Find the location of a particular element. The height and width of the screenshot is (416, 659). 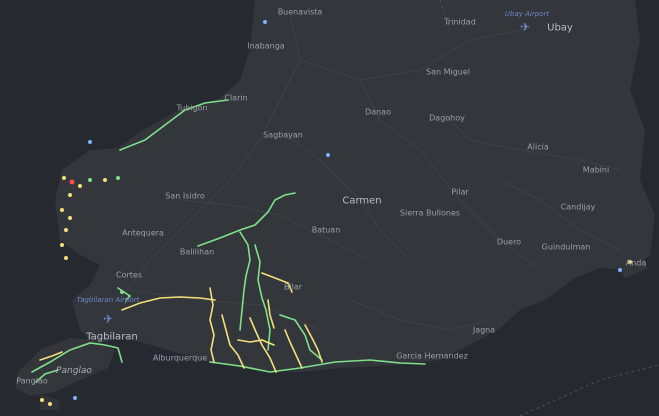

place-label-garcia-hernandez: Garcia Hernandez is located at coordinates (432, 356).